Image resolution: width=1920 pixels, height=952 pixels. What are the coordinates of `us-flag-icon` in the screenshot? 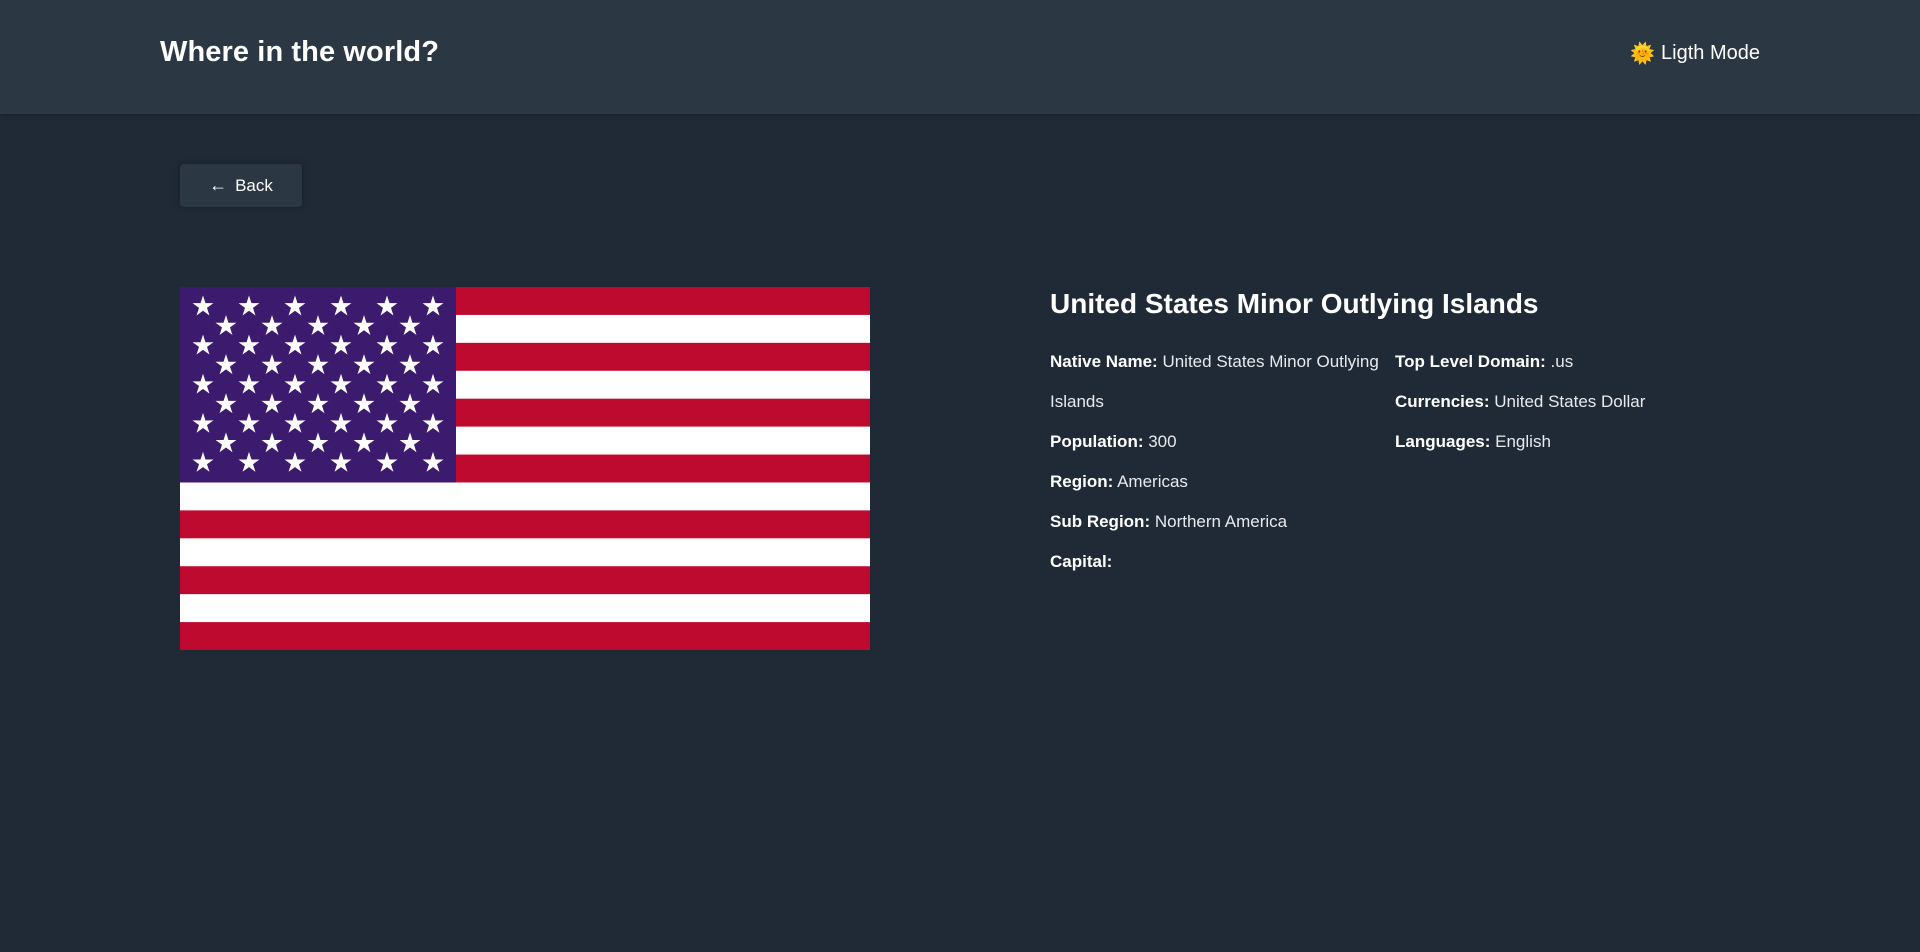 It's located at (525, 468).